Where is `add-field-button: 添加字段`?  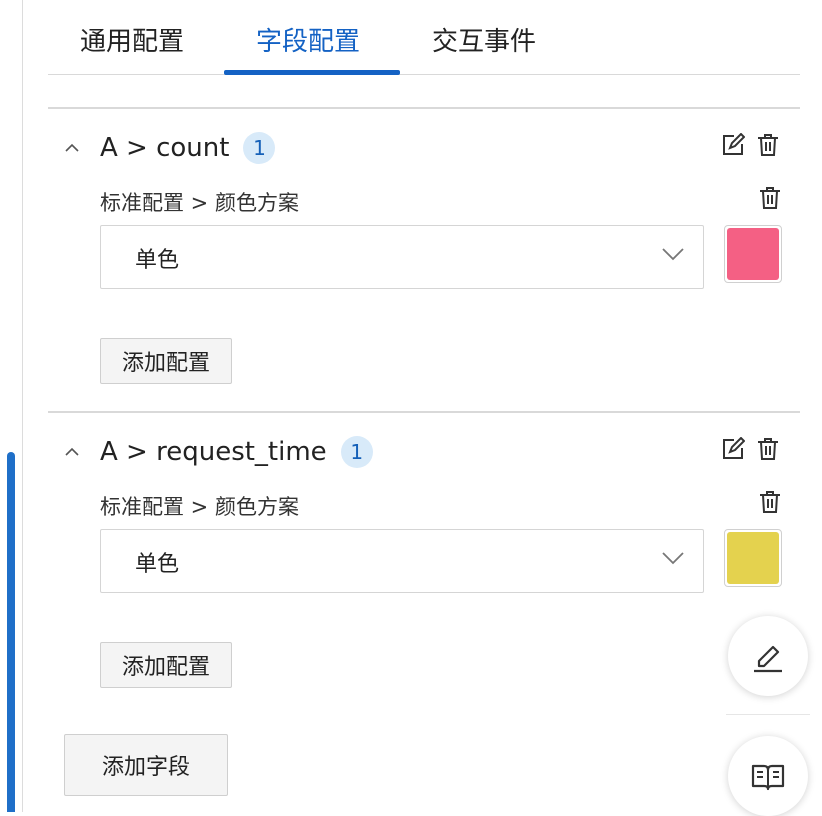 add-field-button: 添加字段 is located at coordinates (146, 765).